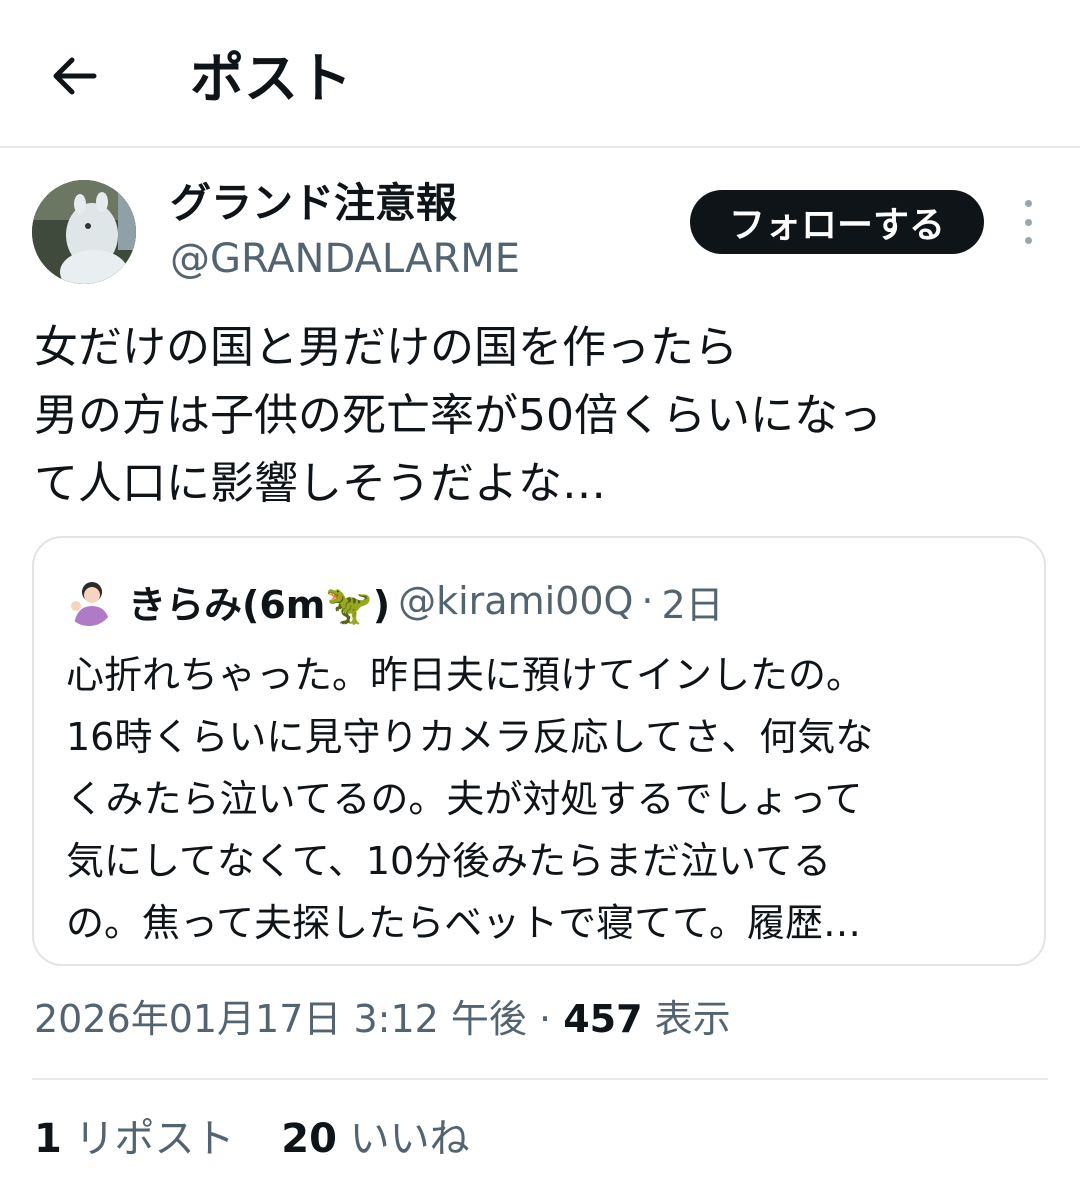 The width and height of the screenshot is (1080, 1179). What do you see at coordinates (48, 1139) in the screenshot?
I see `reposts-count: 1` at bounding box center [48, 1139].